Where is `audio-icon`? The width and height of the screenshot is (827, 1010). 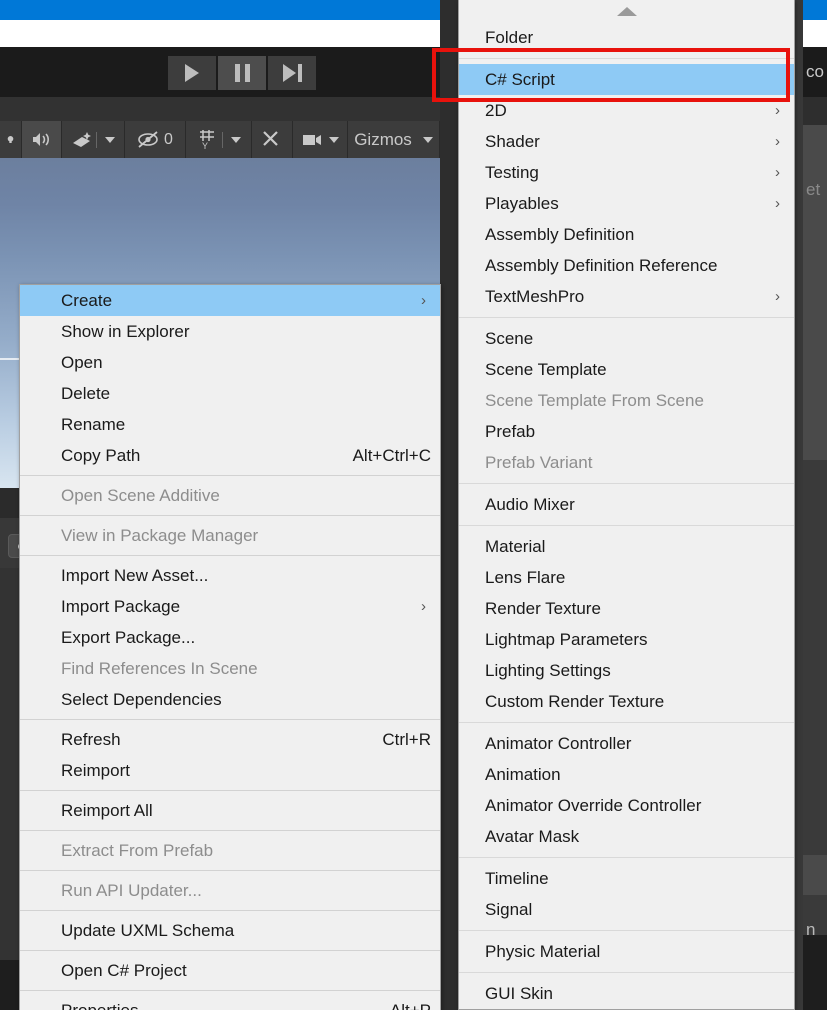
audio-icon is located at coordinates (42, 139).